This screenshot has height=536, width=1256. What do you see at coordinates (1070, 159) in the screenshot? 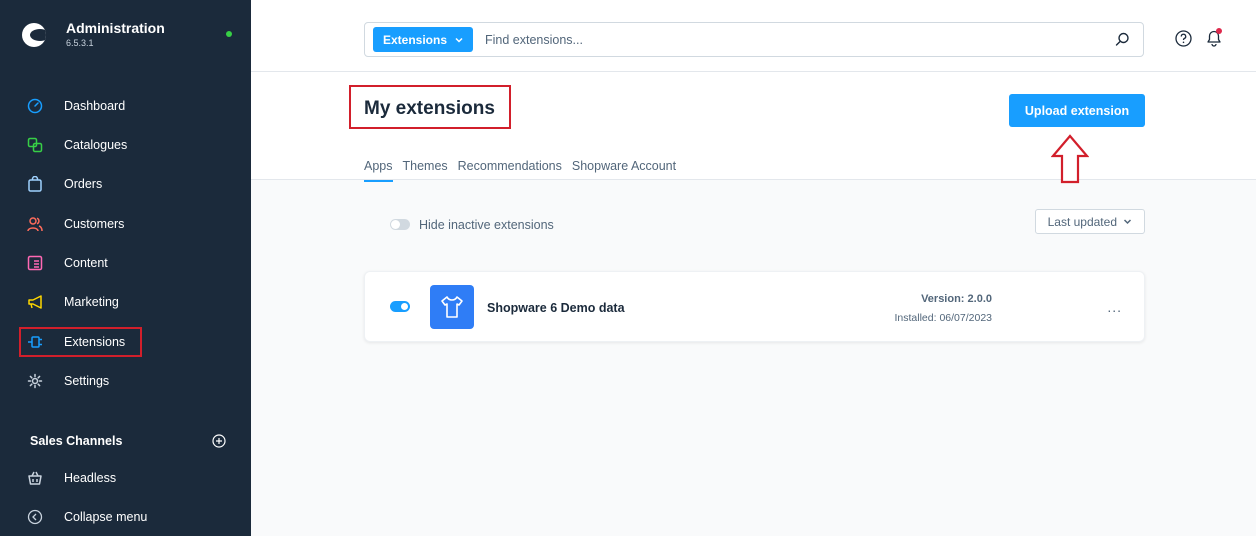
I see `arrow-up-annotation-icon` at bounding box center [1070, 159].